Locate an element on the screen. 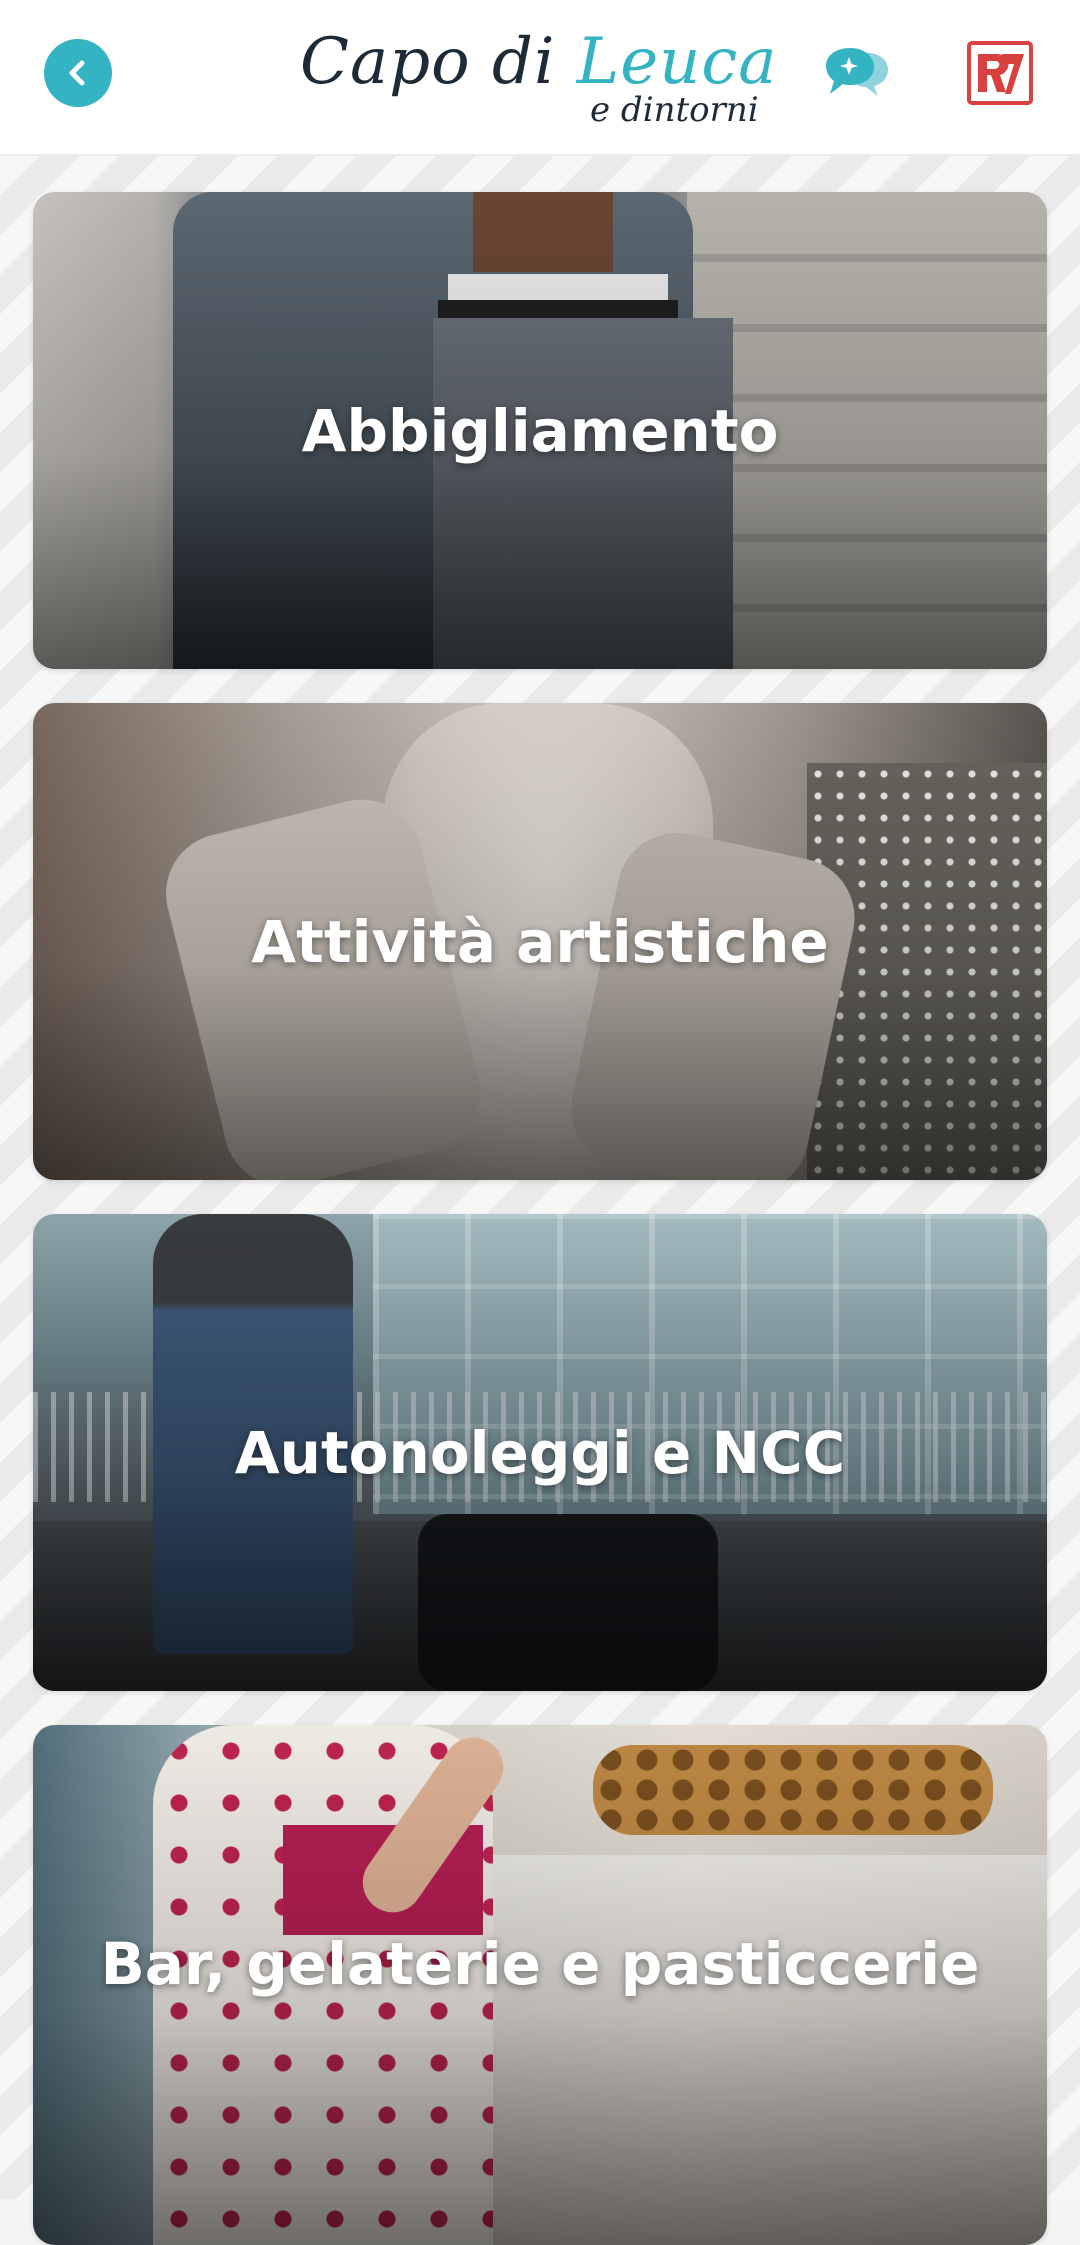 This screenshot has height=2245, width=1080. brand-button is located at coordinates (1000, 73).